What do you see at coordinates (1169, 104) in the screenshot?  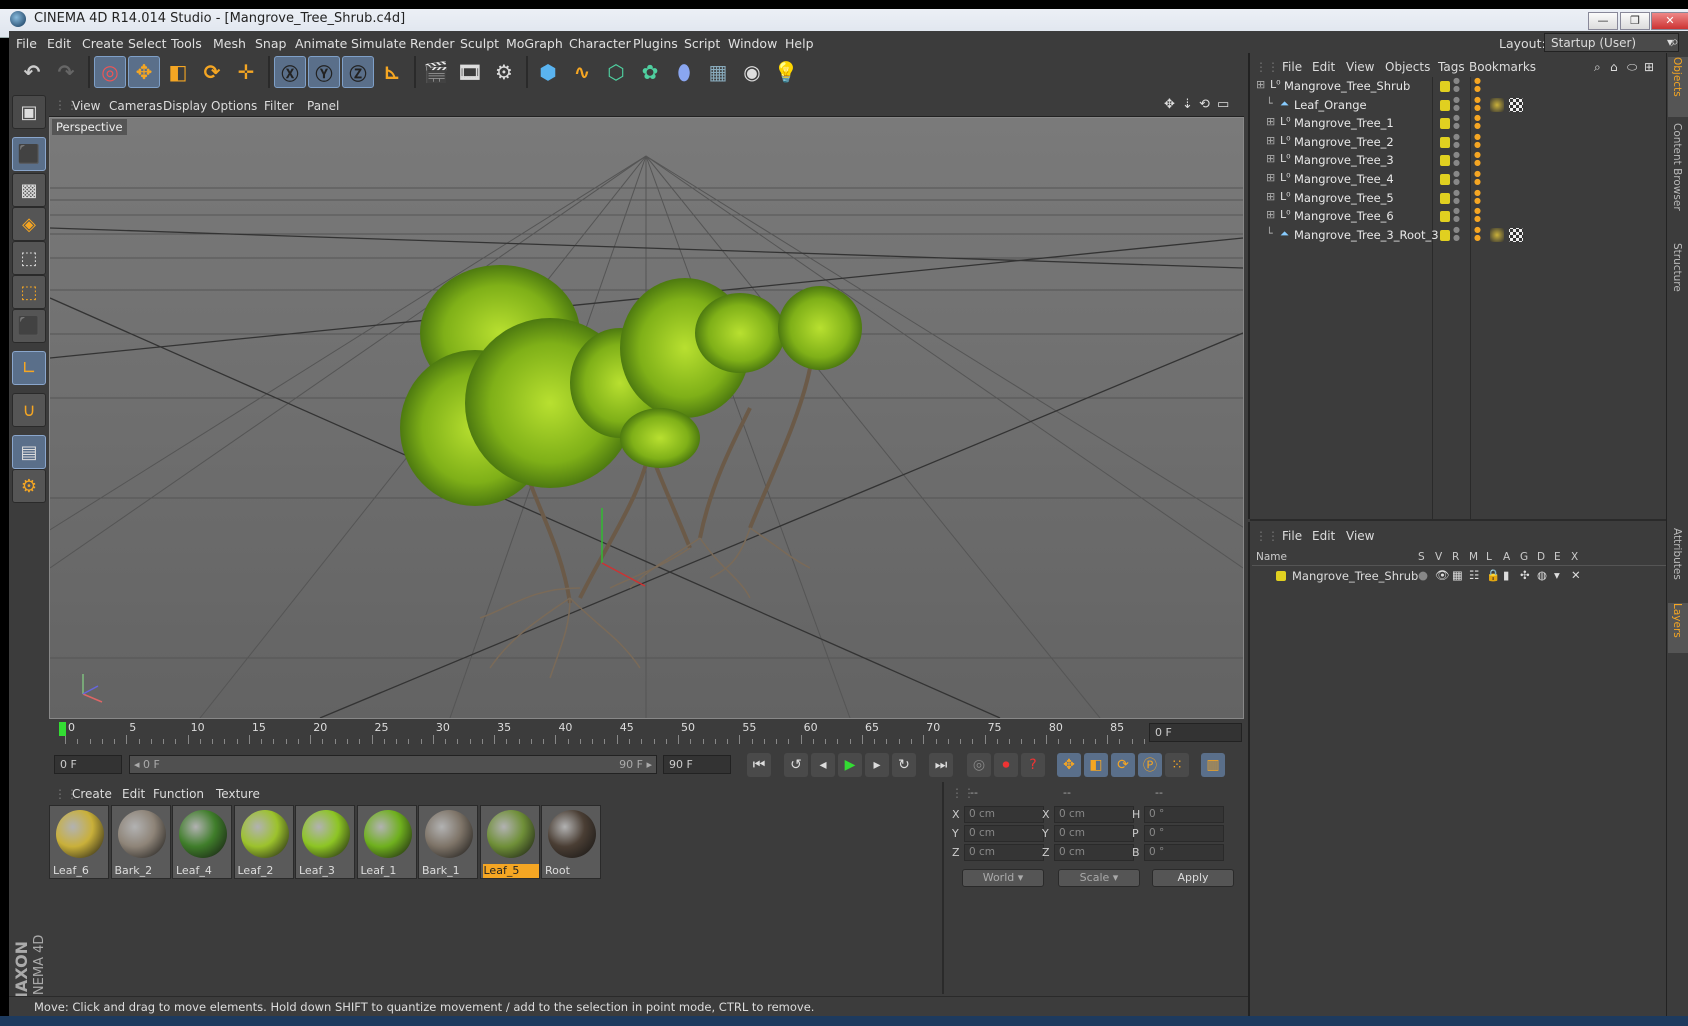 I see `viewport-pan-icon: ✥` at bounding box center [1169, 104].